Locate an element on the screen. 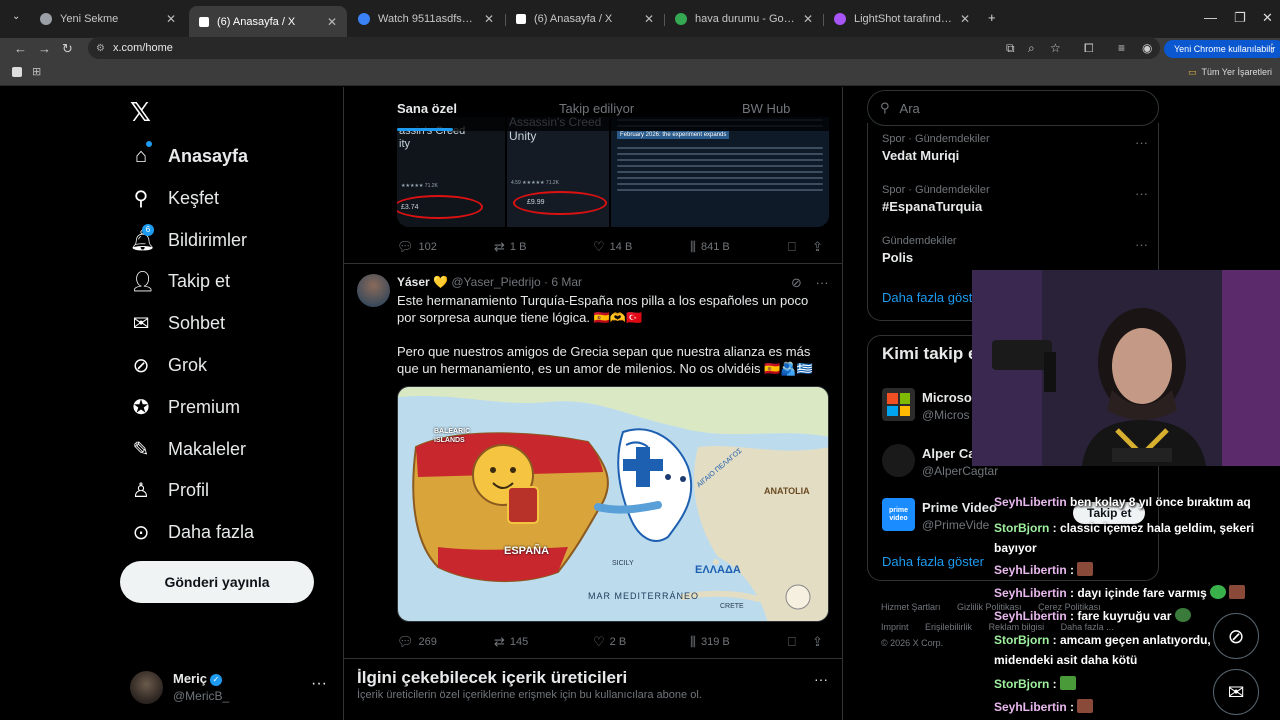 The image size is (1280, 720). repost-button: ⇄ 145 is located at coordinates (511, 642).